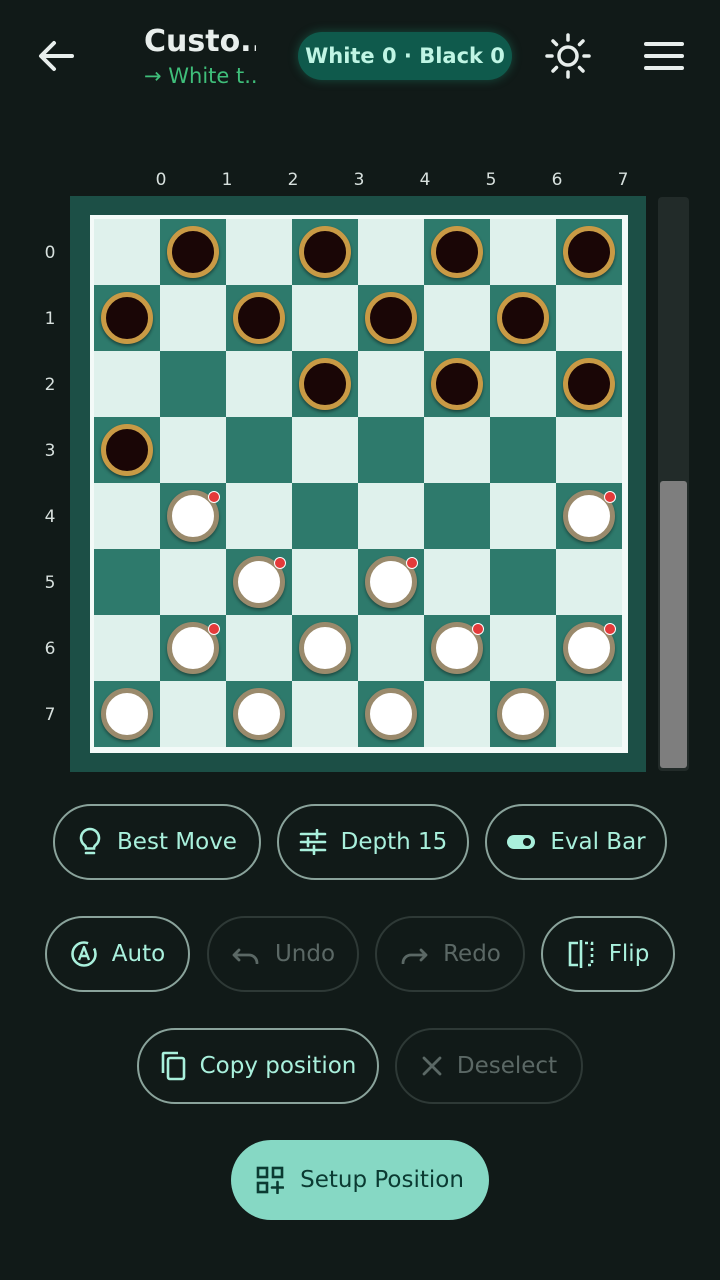  Describe the element at coordinates (50, 385) in the screenshot. I see `row-label: 2` at that location.